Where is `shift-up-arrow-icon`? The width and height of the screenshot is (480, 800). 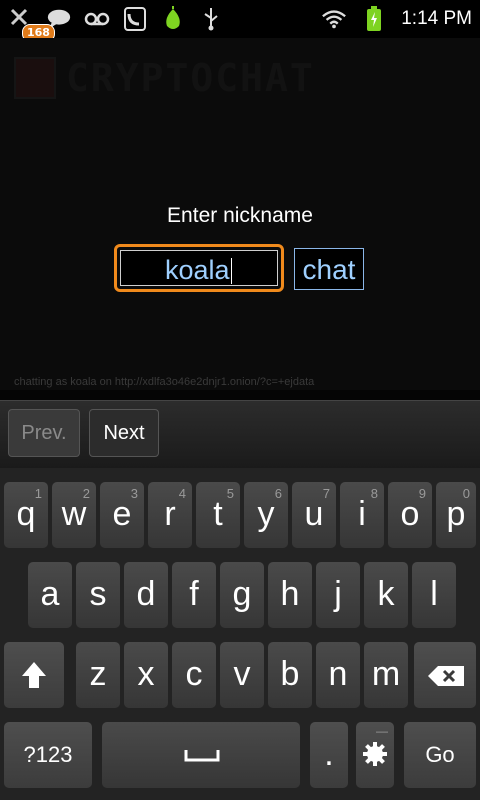
shift-up-arrow-icon is located at coordinates (34, 675).